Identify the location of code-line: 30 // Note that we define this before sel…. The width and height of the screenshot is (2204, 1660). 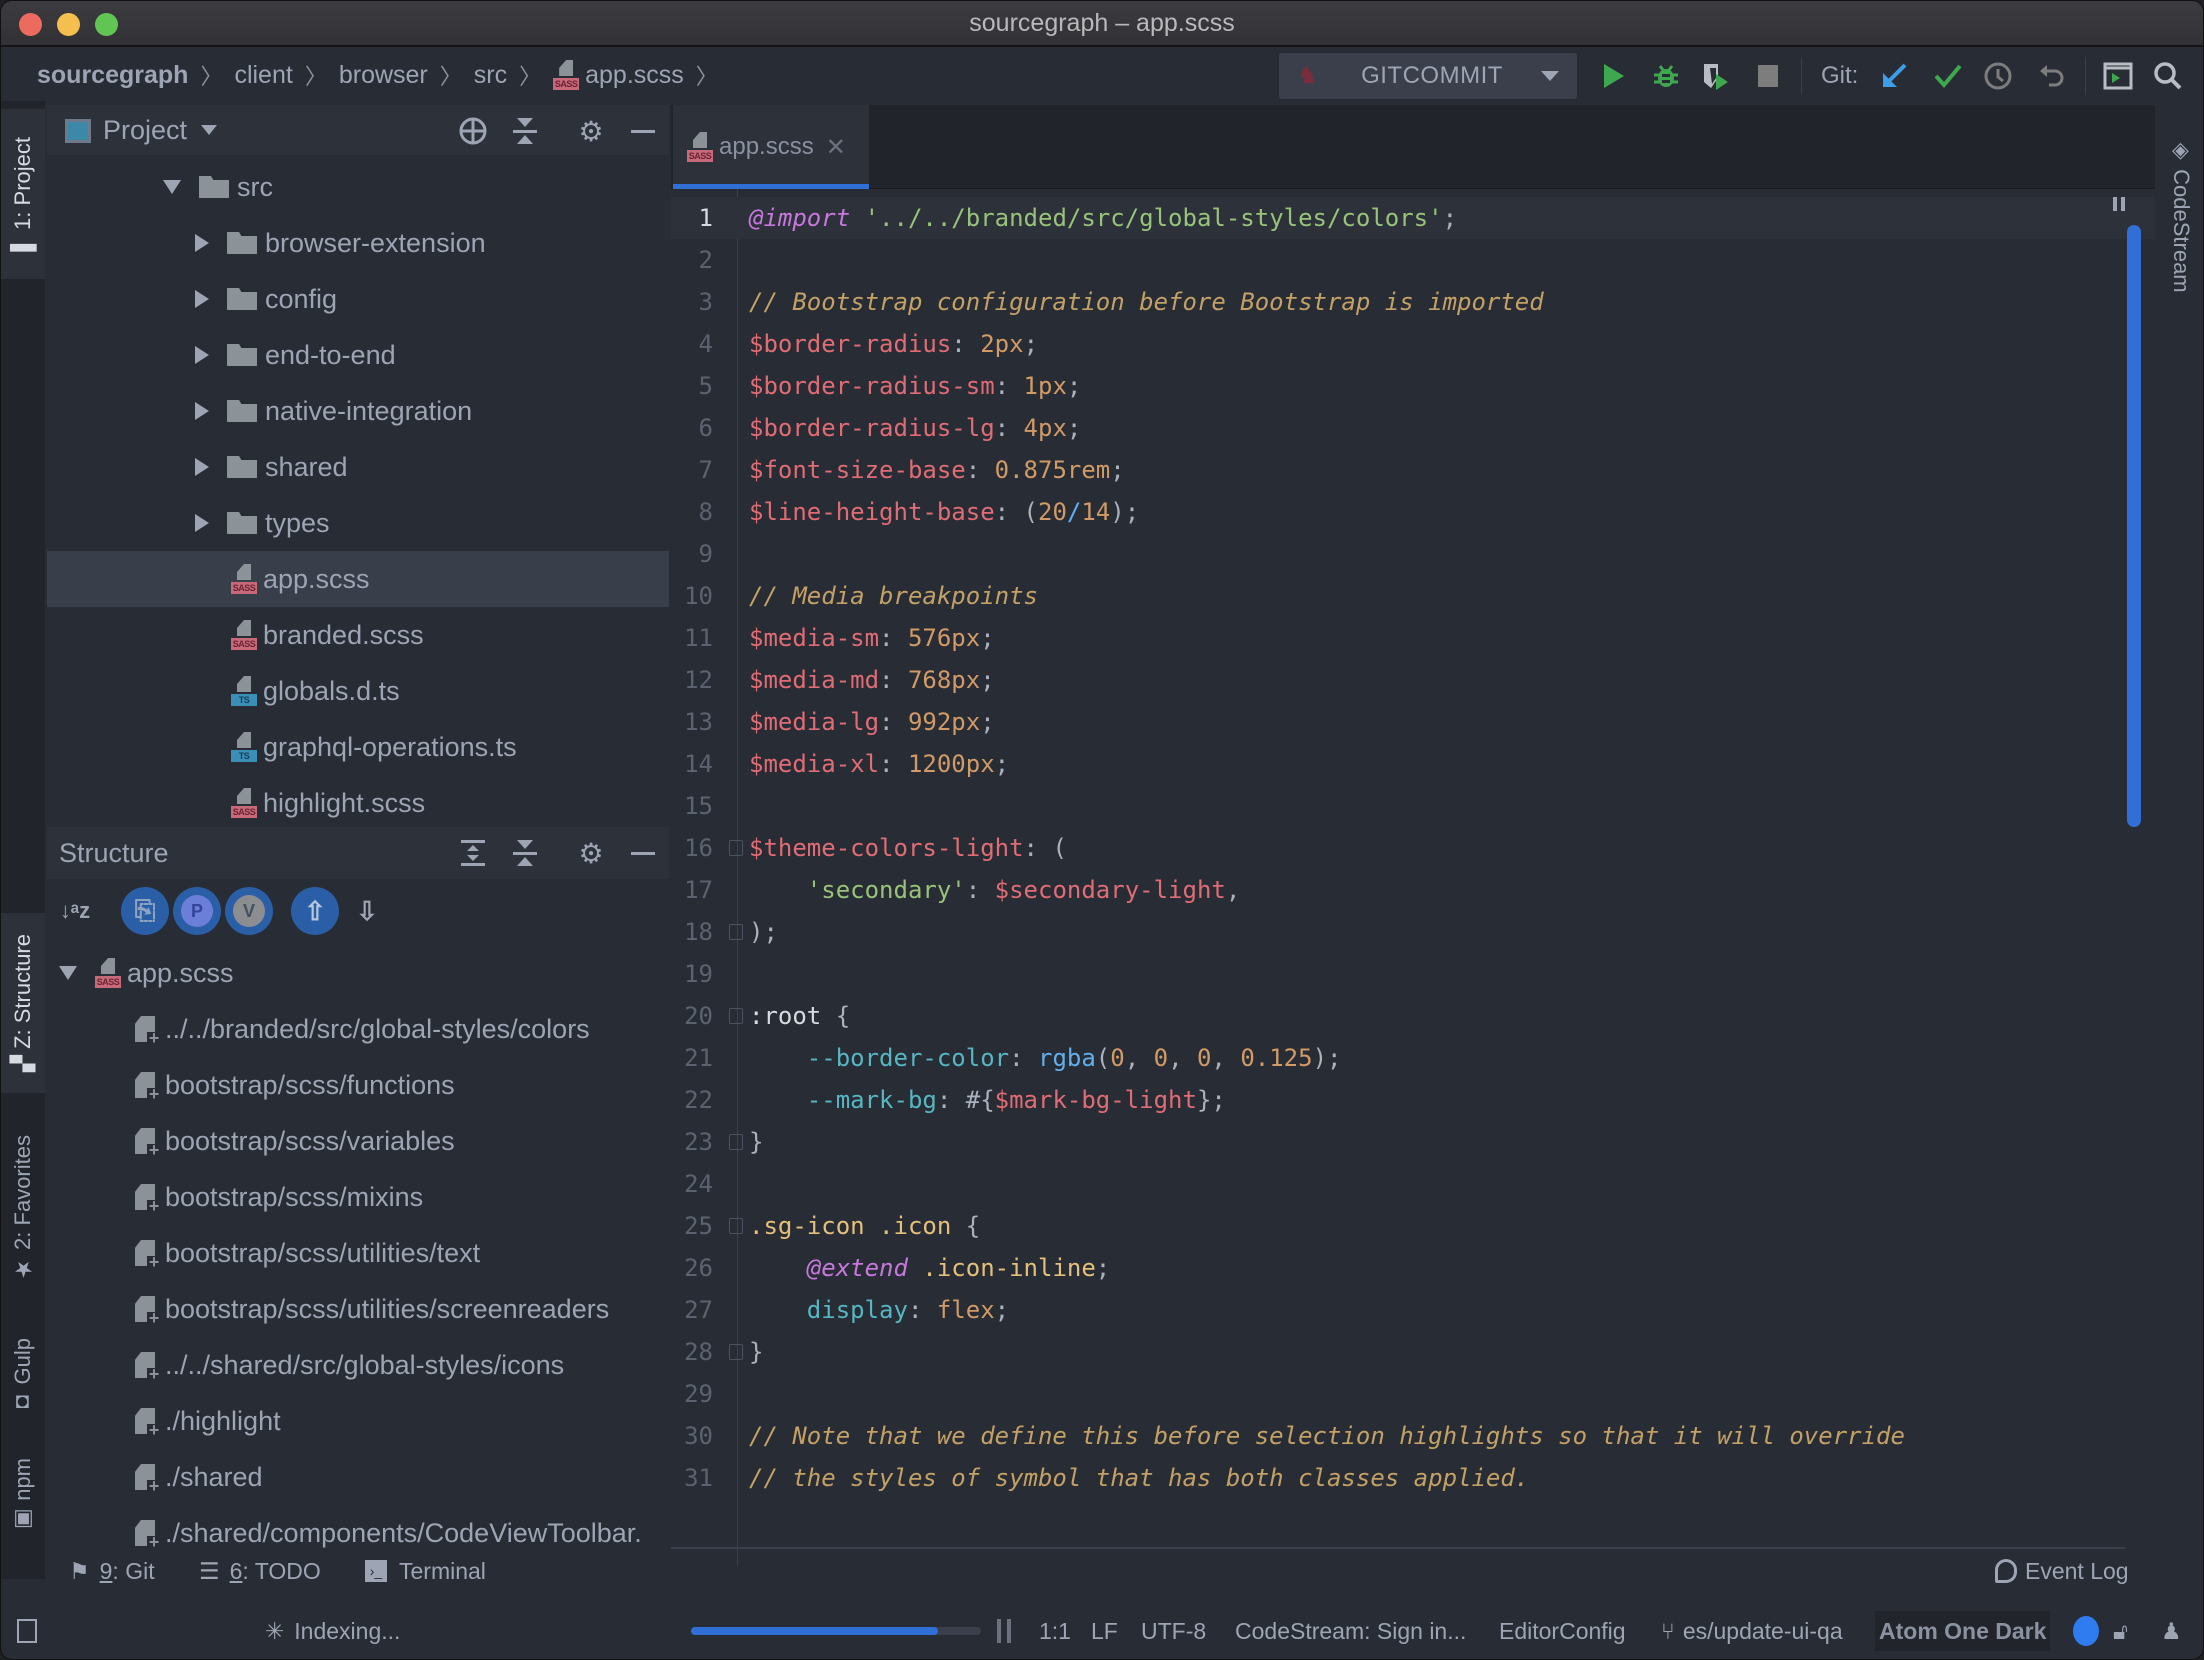
(1413, 1436).